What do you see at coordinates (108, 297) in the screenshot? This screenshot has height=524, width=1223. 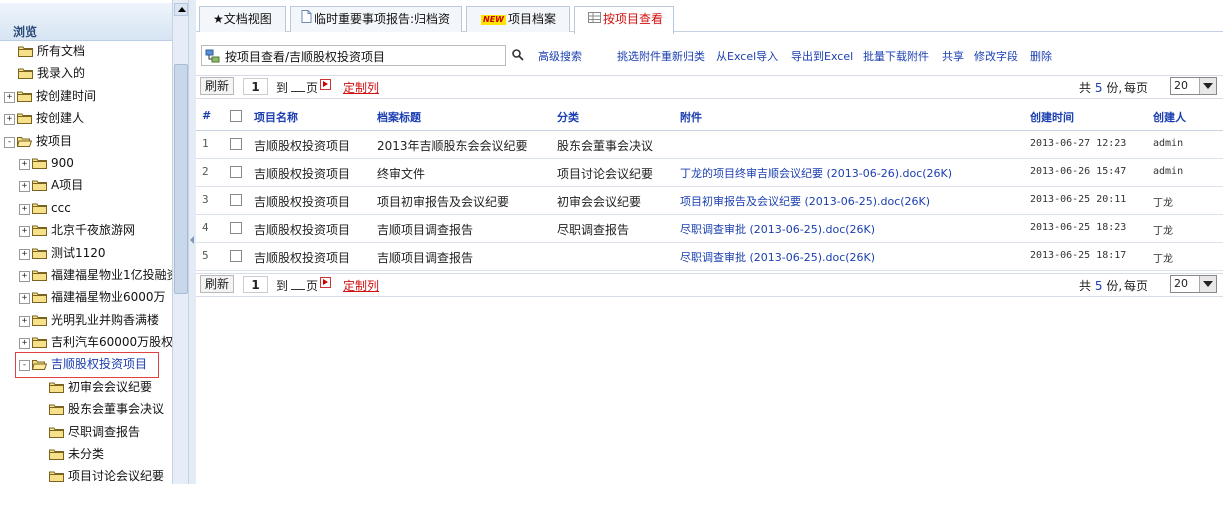 I see `tree-node-label: 福建福星物业6000万` at bounding box center [108, 297].